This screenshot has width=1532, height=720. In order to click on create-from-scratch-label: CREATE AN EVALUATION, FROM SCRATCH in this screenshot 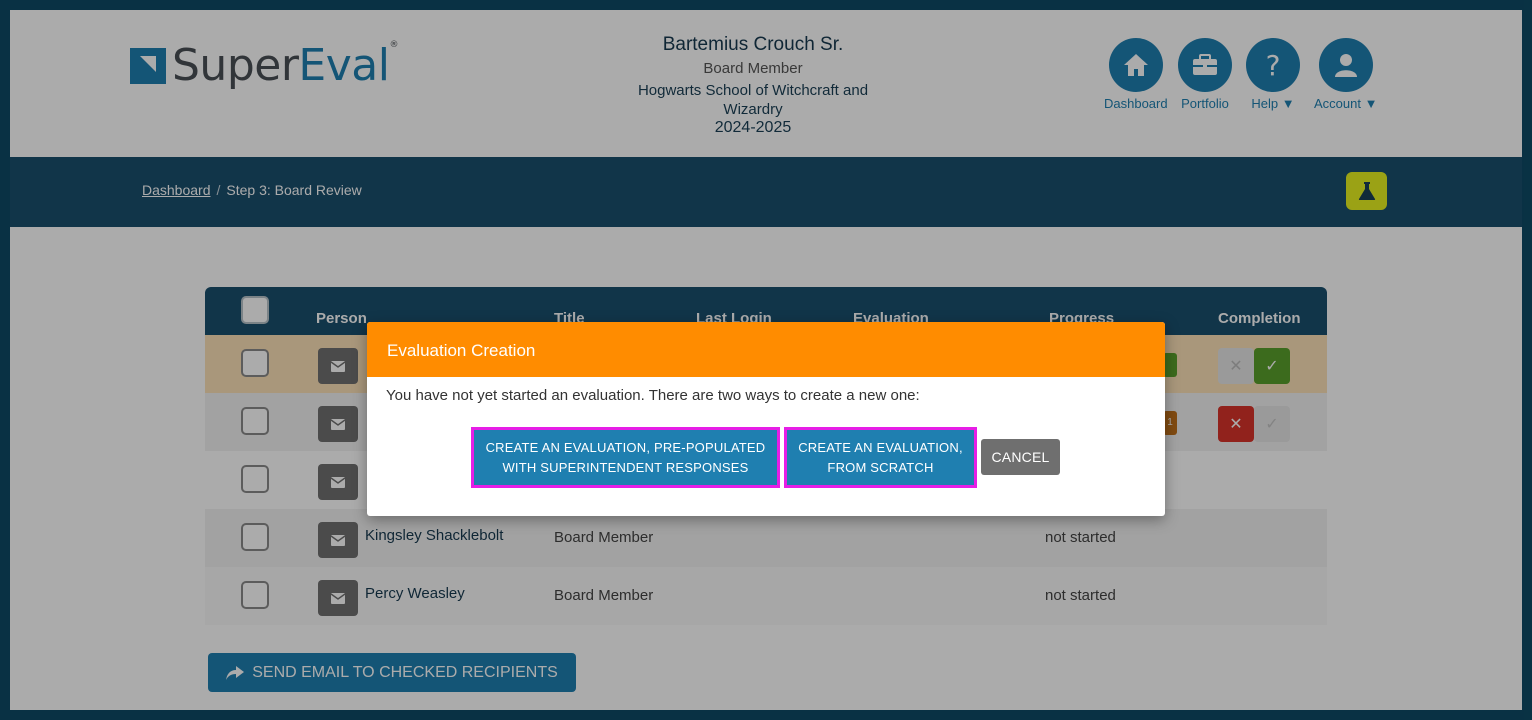, I will do `click(880, 457)`.